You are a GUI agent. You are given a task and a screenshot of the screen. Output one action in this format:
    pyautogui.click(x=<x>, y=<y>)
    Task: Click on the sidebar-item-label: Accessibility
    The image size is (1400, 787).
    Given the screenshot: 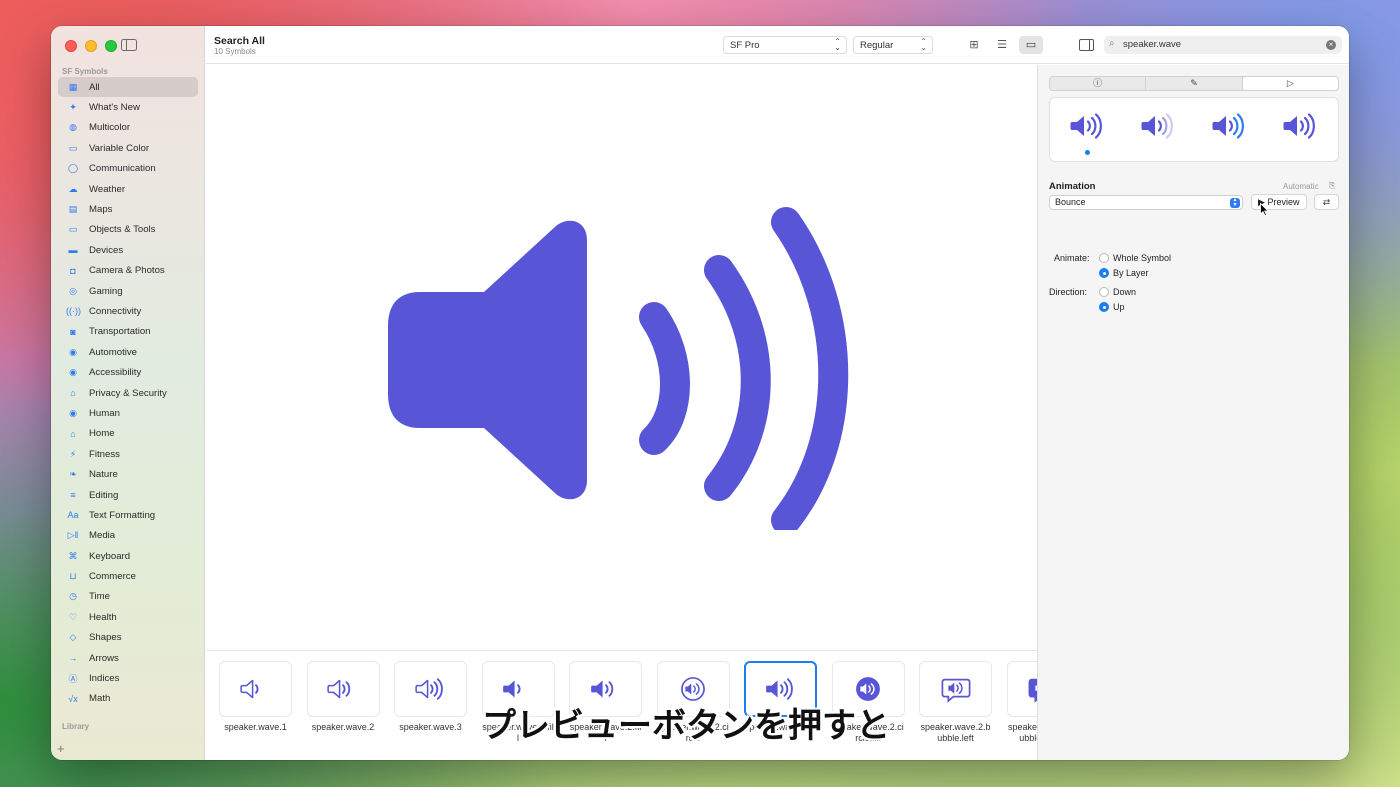 What is the action you would take?
    pyautogui.click(x=115, y=373)
    